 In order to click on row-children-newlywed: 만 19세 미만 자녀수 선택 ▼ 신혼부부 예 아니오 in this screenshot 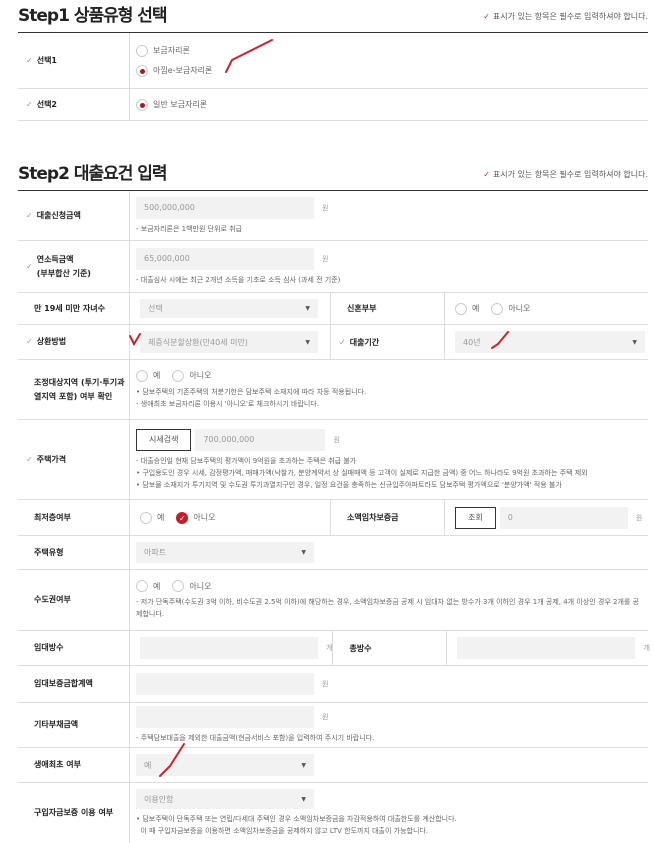, I will do `click(333, 309)`.